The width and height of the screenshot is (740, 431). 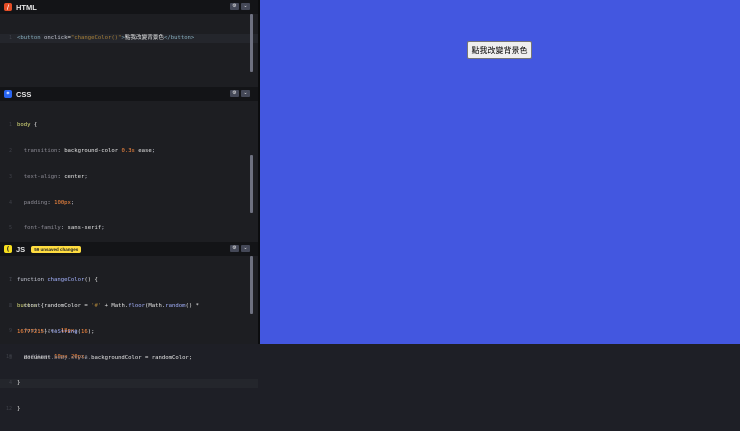 What do you see at coordinates (41, 202) in the screenshot?
I see `code-line: 4 padding: 100px;` at bounding box center [41, 202].